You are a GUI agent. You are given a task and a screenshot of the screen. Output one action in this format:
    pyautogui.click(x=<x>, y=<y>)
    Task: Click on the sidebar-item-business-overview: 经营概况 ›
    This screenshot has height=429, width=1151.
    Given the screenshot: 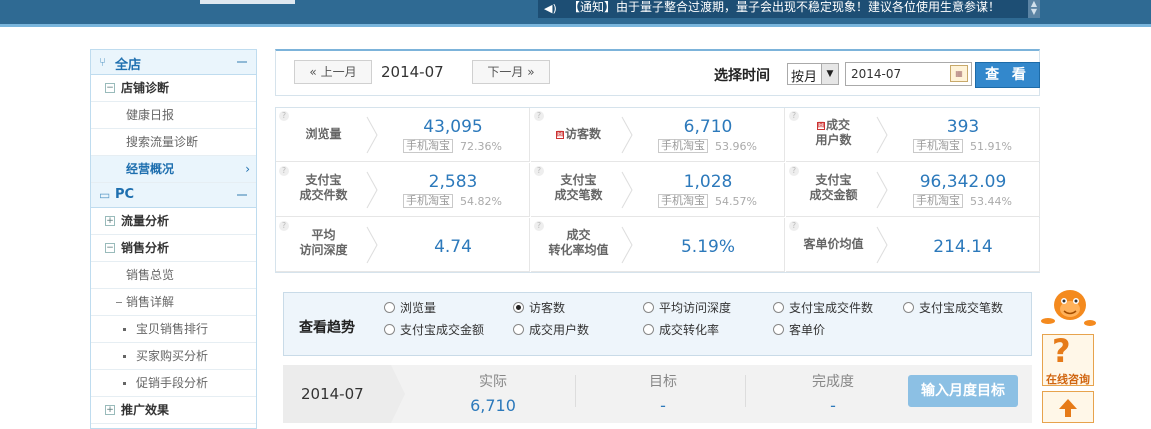 What is the action you would take?
    pyautogui.click(x=173, y=169)
    